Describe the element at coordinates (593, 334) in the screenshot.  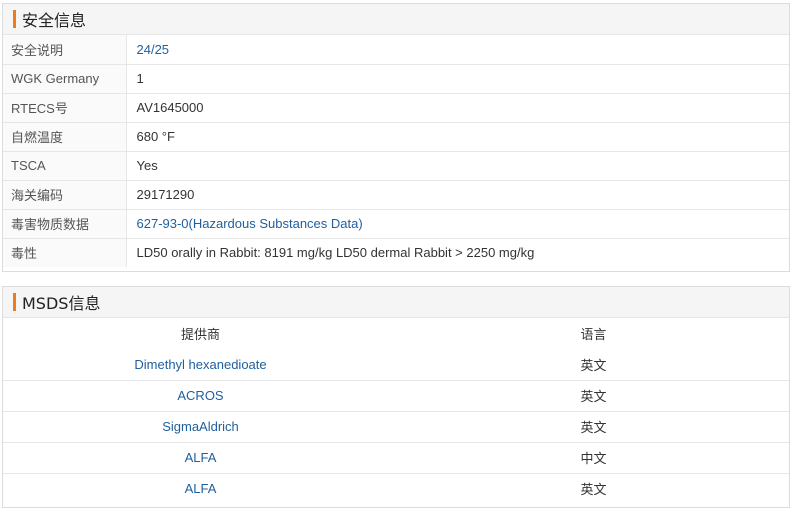
I see `language-column-header: 语言` at that location.